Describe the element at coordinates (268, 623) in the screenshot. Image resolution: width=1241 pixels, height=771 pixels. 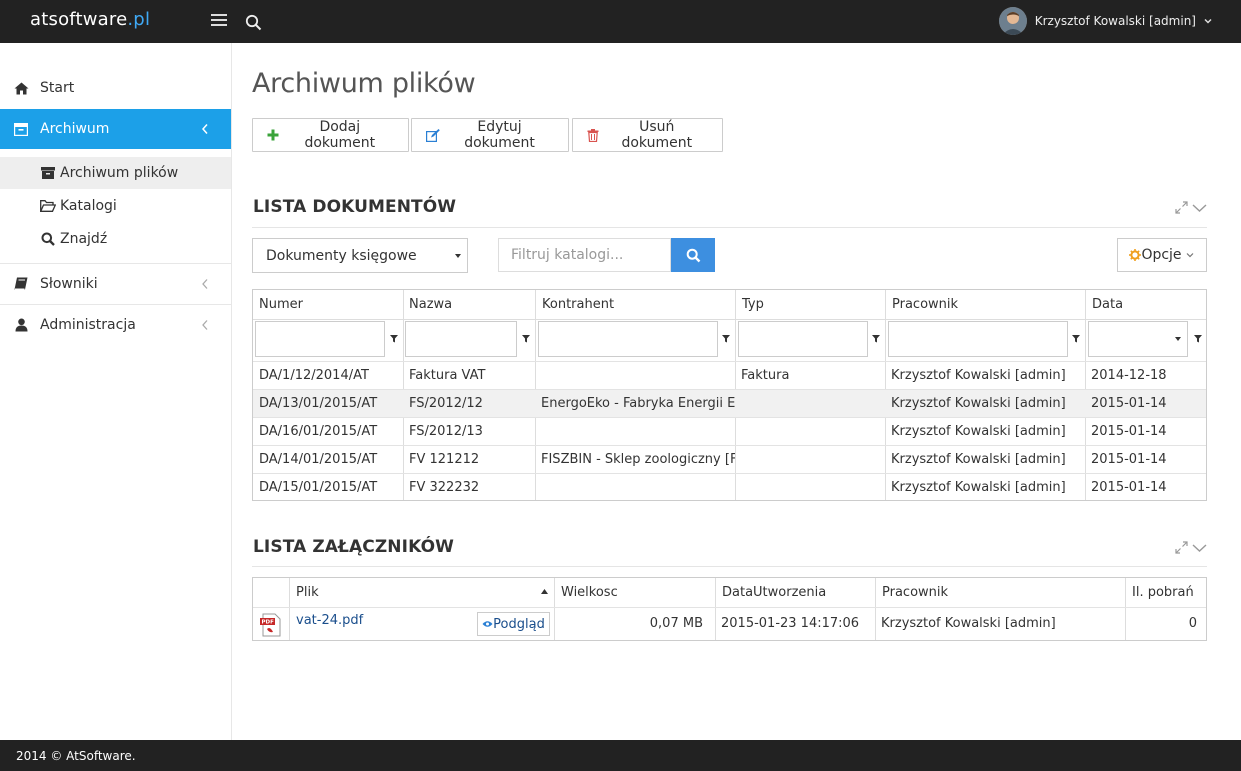
I see `svg-text: PDF` at that location.